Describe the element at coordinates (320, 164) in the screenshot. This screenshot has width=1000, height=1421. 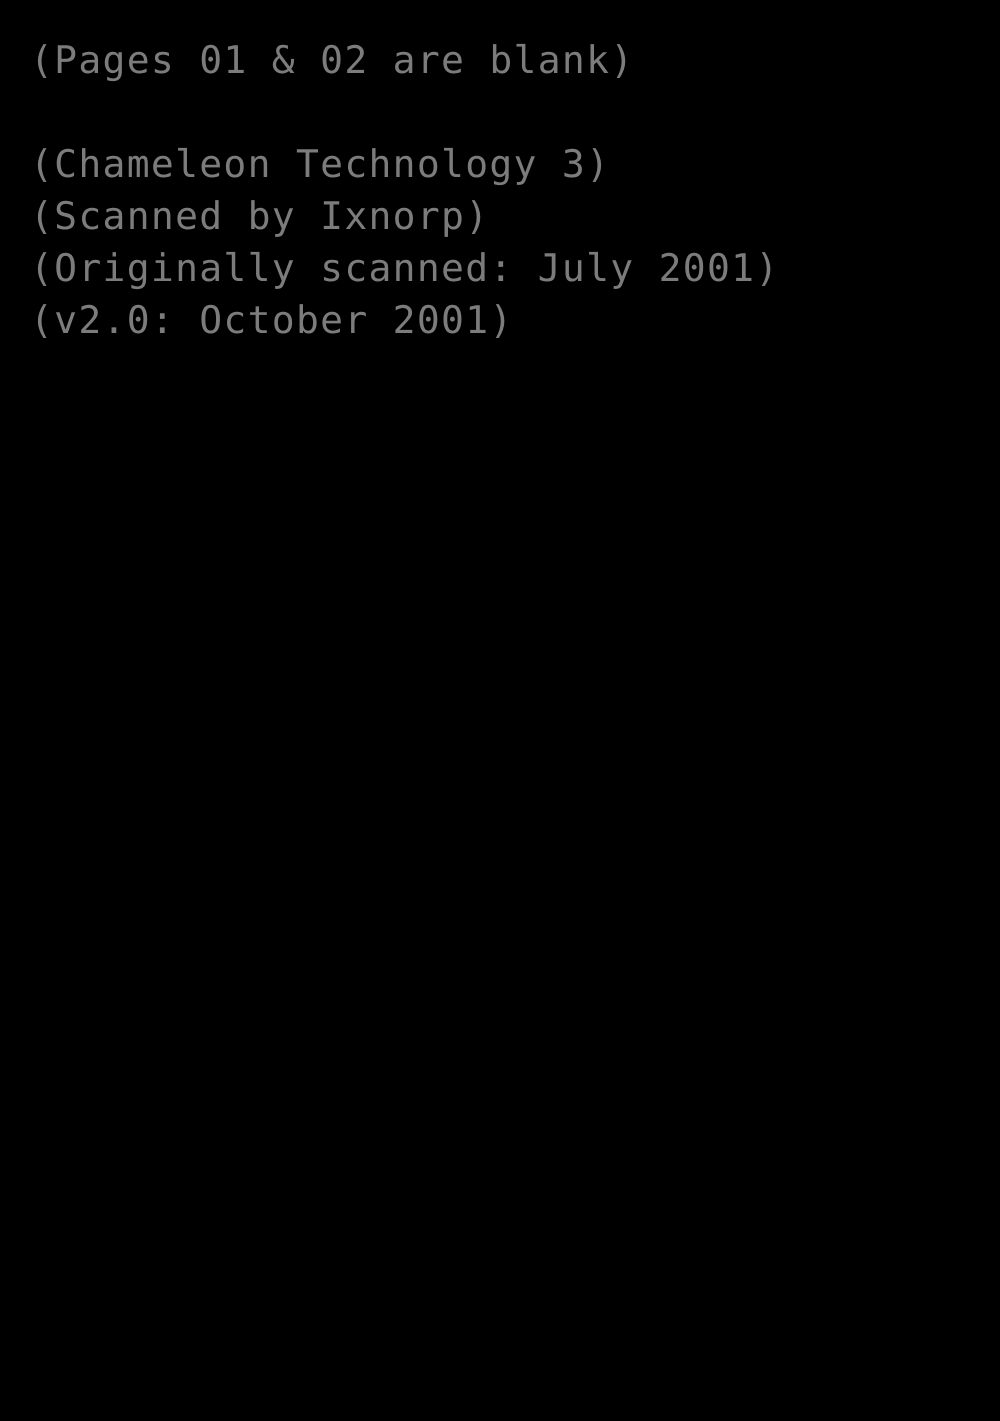
I see `document-title-note: (Chameleon Technology 3)` at that location.